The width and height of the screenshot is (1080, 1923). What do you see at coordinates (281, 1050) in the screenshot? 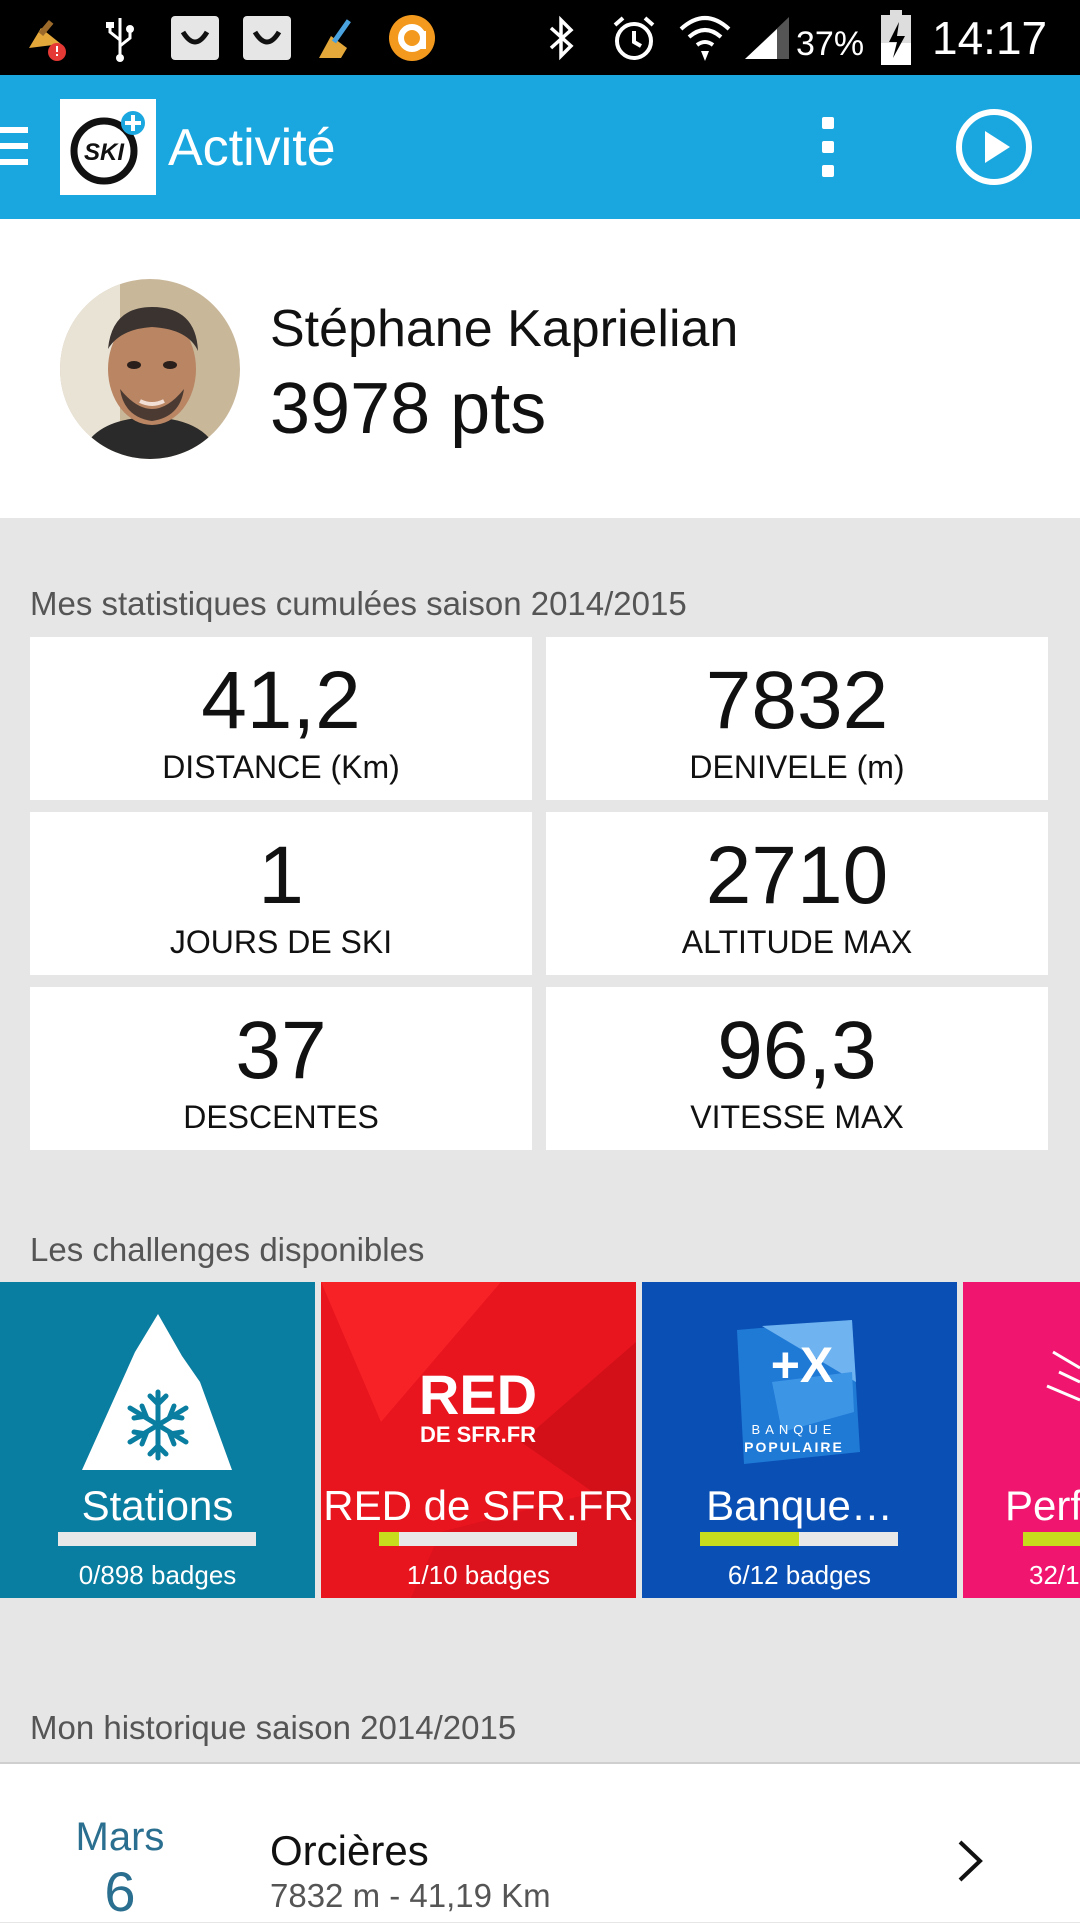
I see `stat-value: 37` at bounding box center [281, 1050].